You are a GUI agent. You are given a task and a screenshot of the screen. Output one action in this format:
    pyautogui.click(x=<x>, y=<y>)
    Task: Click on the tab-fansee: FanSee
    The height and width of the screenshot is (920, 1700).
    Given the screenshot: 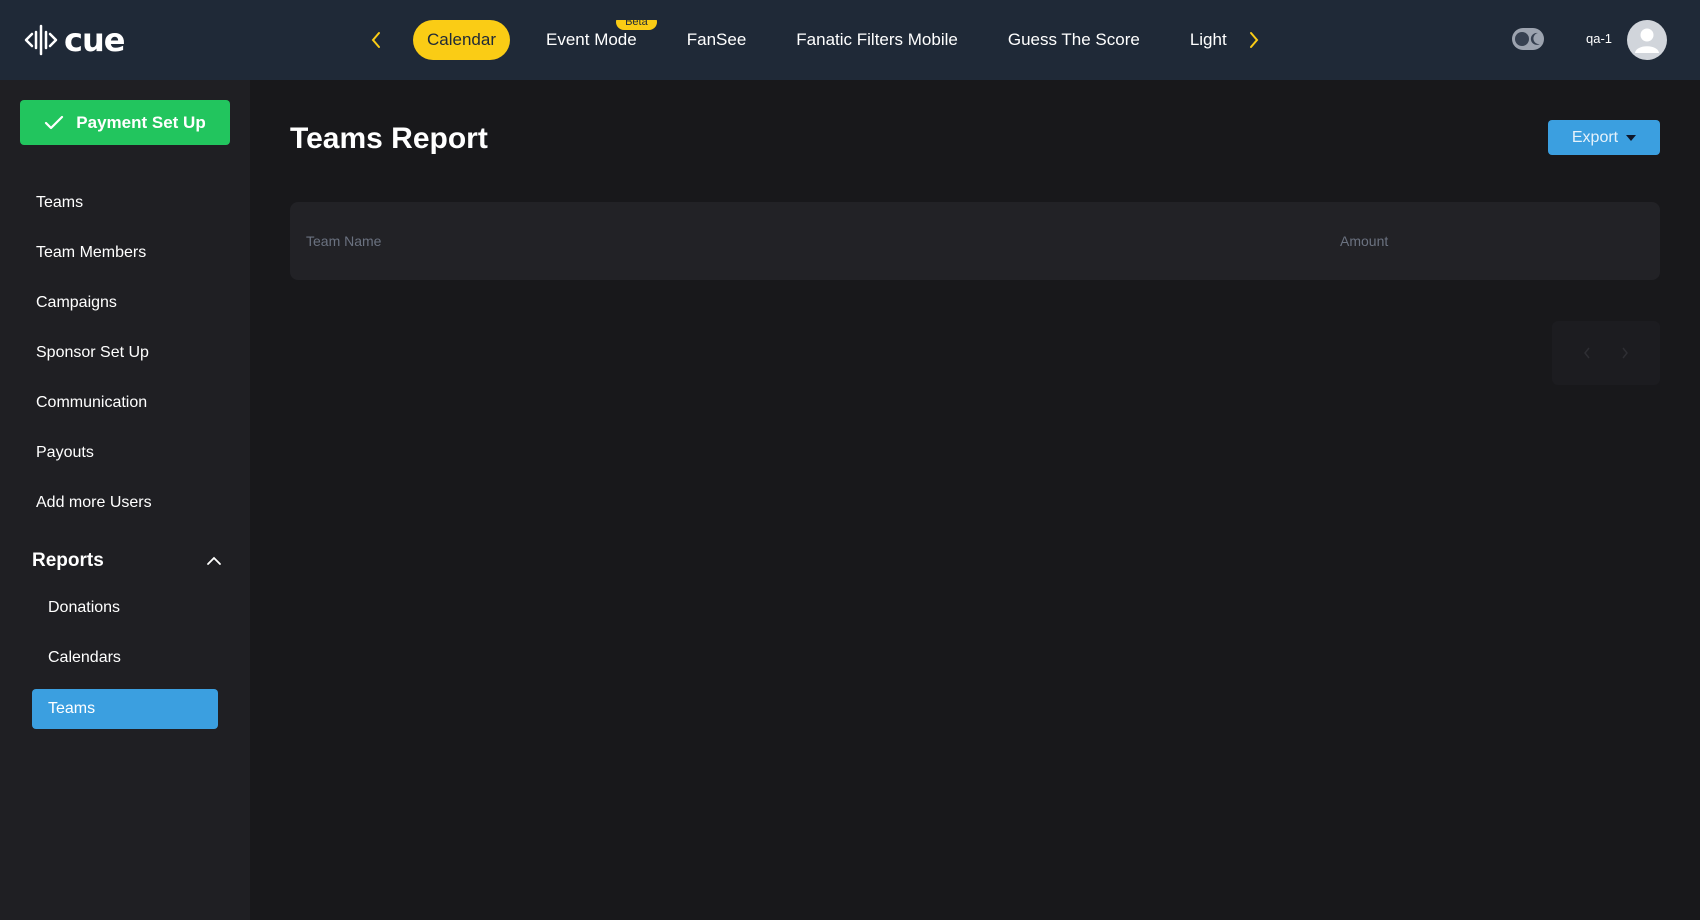 What is the action you would take?
    pyautogui.click(x=717, y=40)
    